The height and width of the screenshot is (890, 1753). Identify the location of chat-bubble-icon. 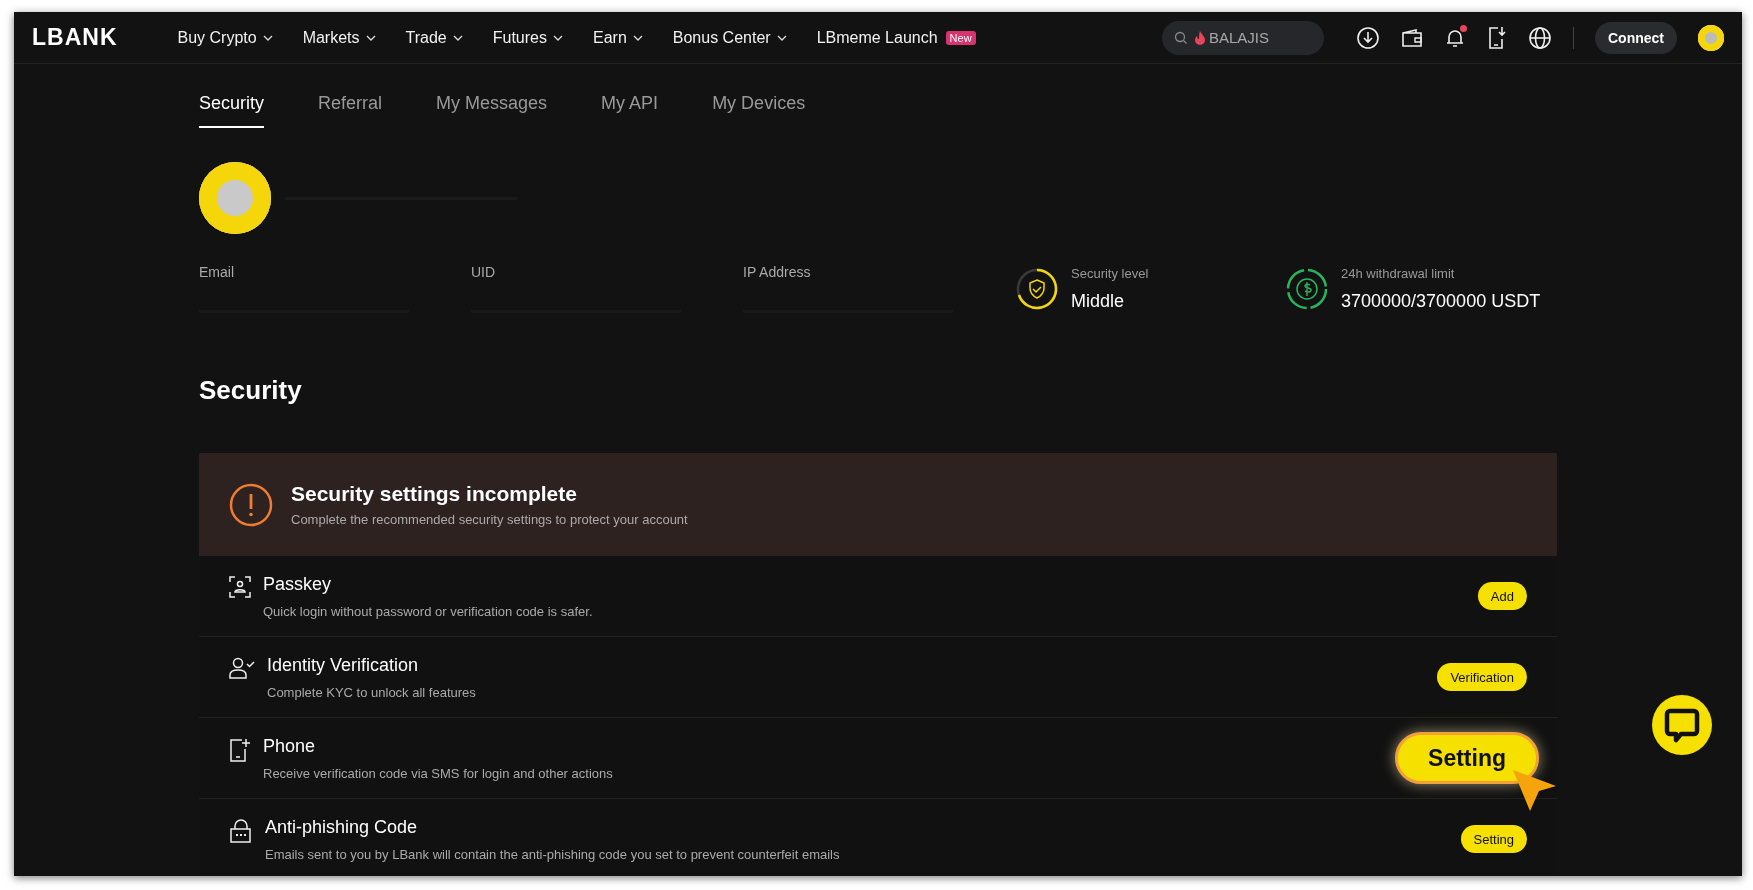
(1682, 725).